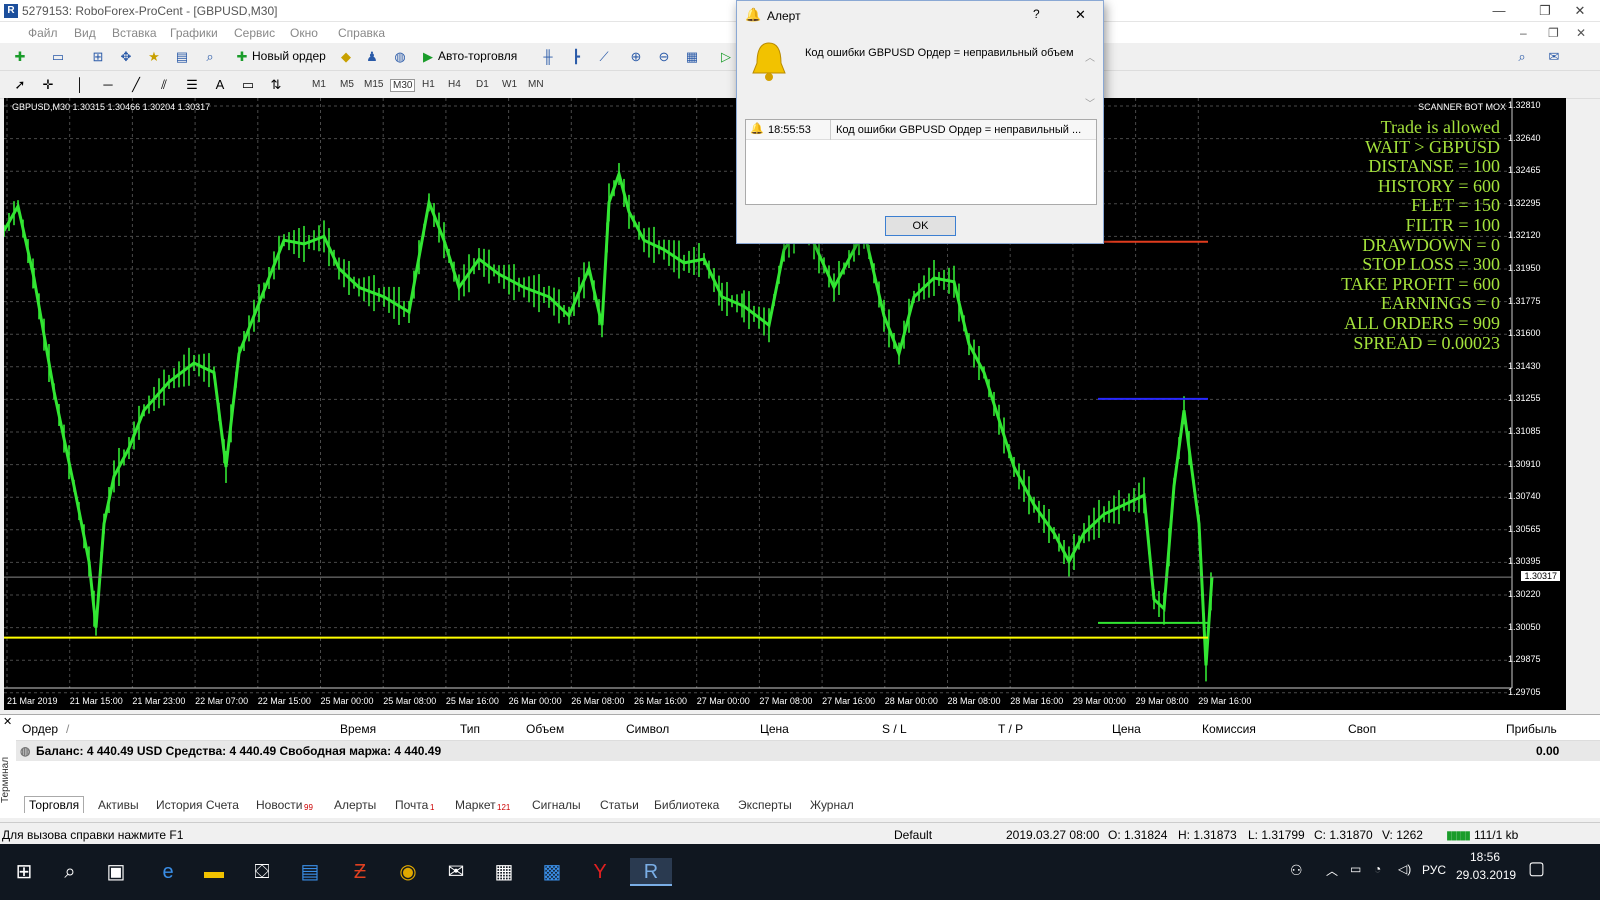  What do you see at coordinates (1229, 729) in the screenshot?
I see `col-commission: Комиссия` at bounding box center [1229, 729].